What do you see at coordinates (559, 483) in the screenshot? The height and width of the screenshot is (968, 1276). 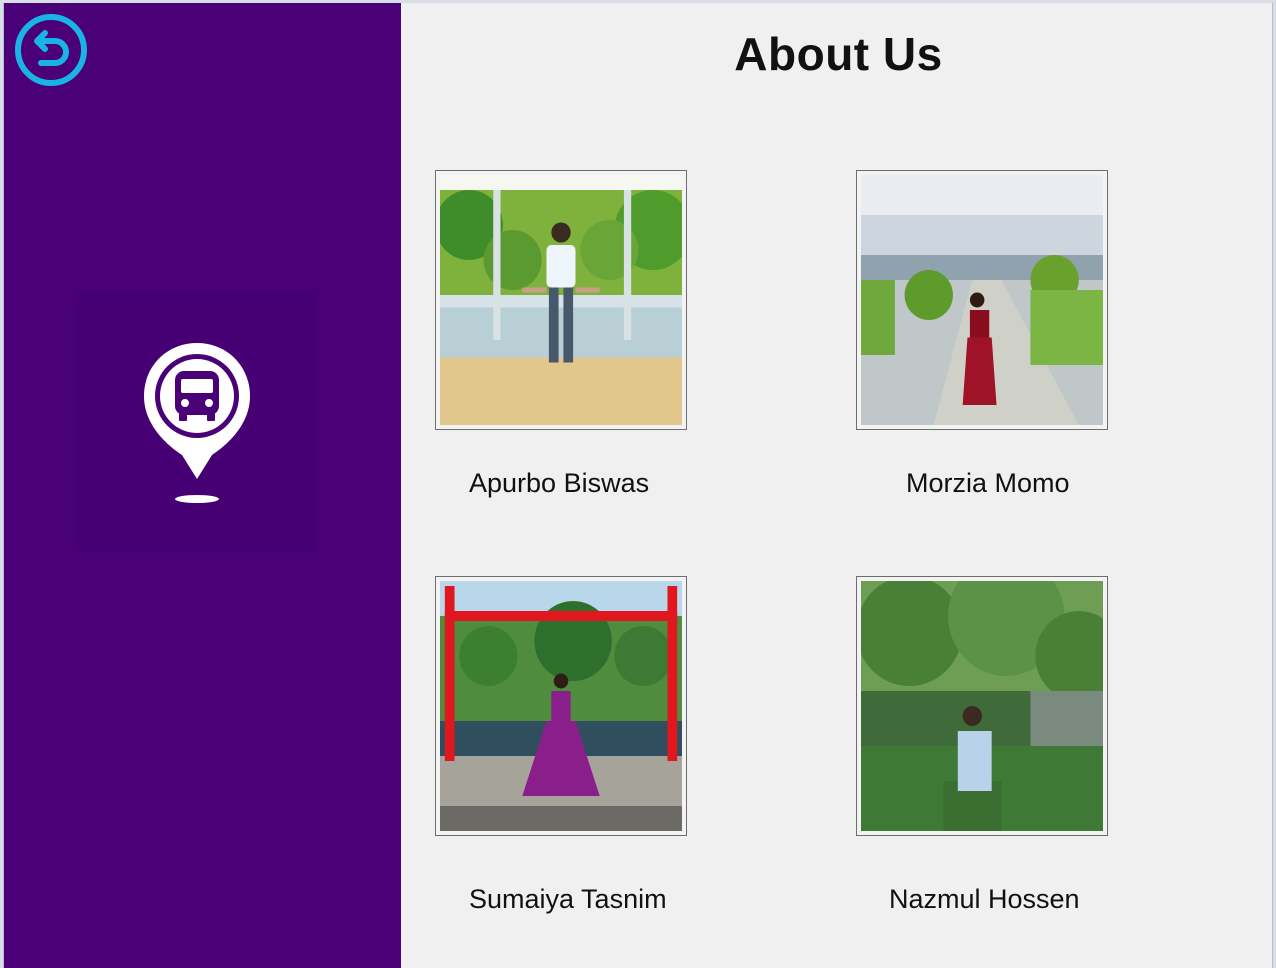 I see `member-name: Apurbo Biswas` at bounding box center [559, 483].